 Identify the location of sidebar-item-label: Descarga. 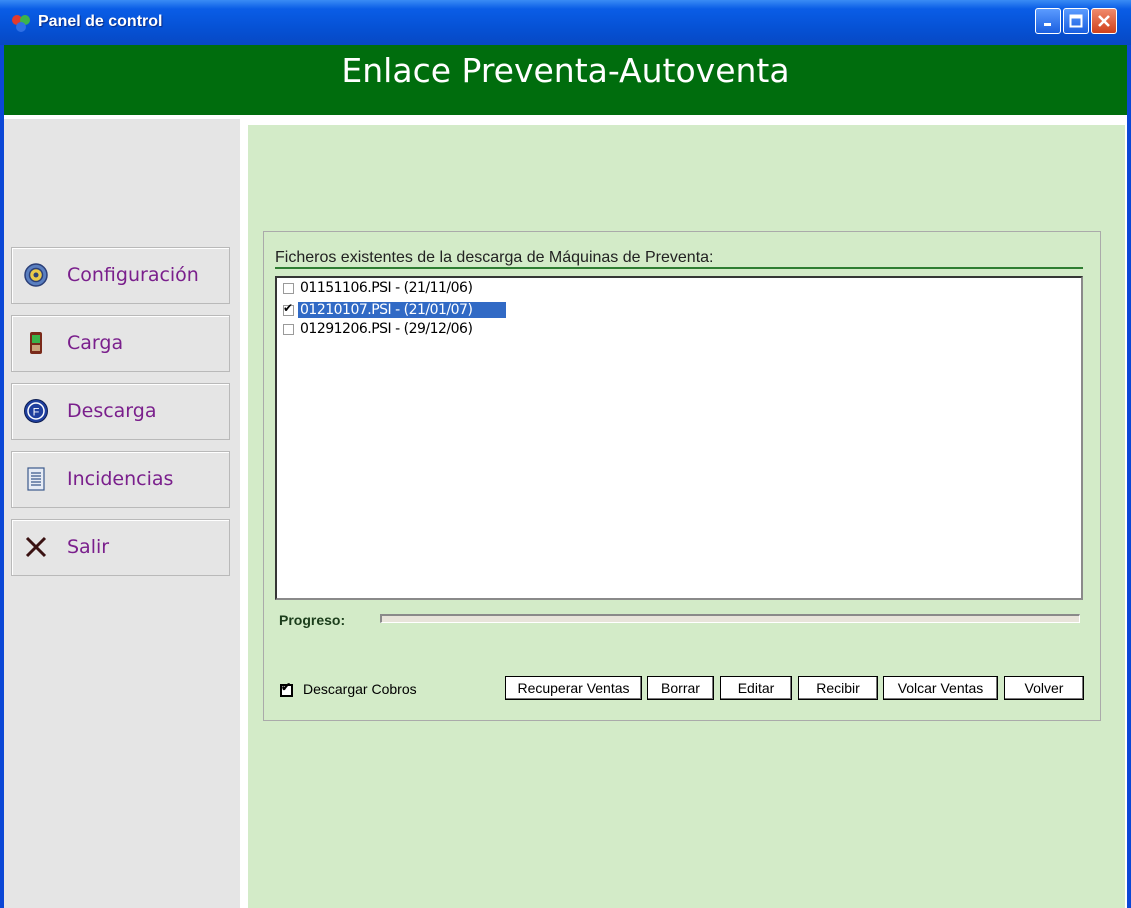
(112, 411).